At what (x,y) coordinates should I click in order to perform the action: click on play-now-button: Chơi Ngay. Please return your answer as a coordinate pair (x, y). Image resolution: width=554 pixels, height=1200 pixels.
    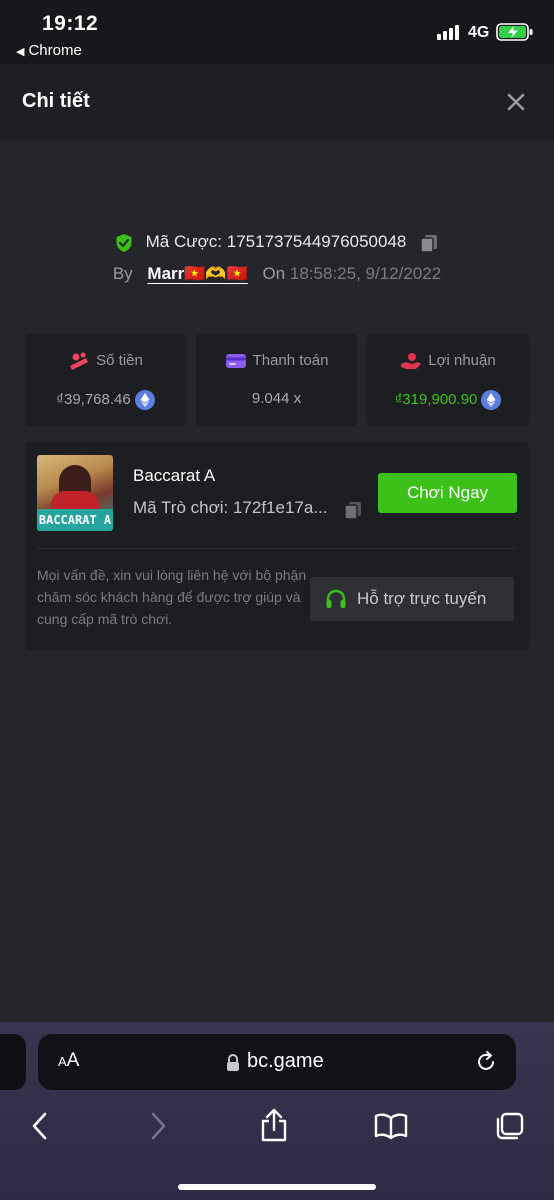
    Looking at the image, I should click on (447, 493).